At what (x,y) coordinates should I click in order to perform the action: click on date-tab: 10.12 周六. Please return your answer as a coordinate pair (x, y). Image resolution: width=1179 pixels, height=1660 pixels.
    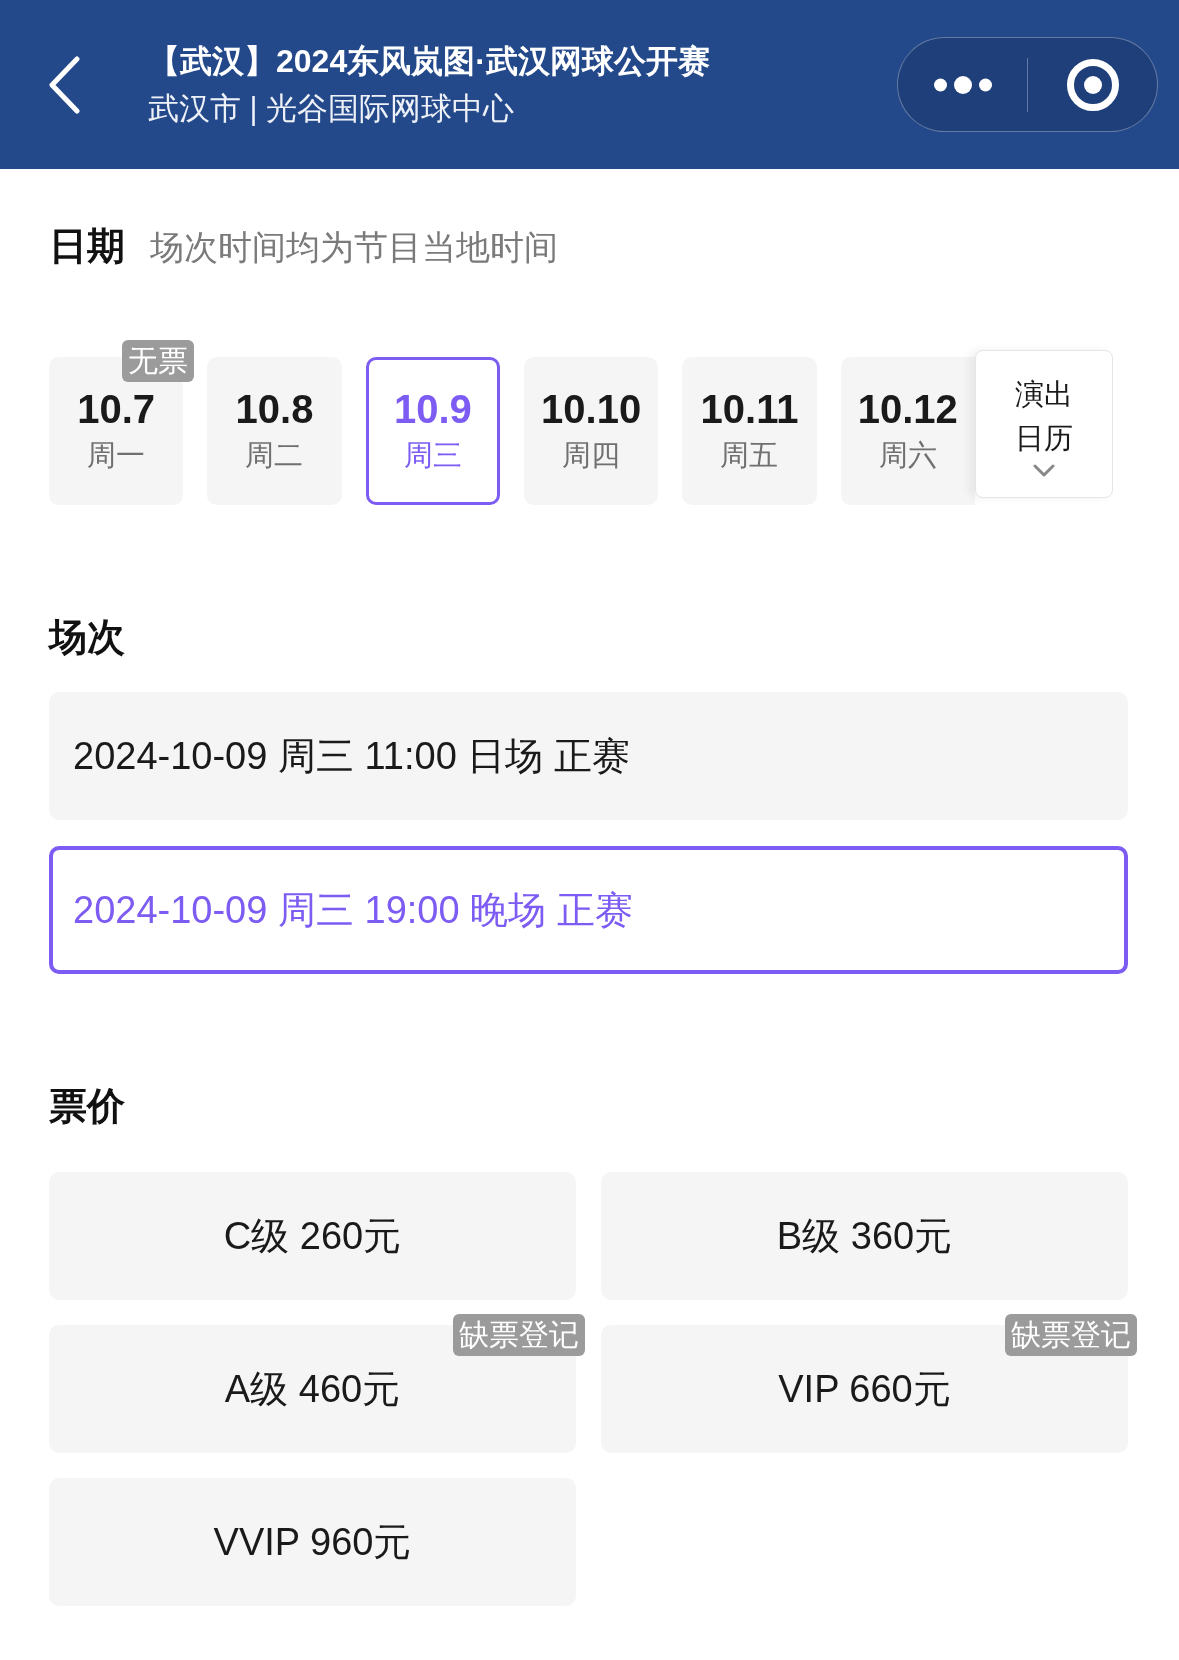
    Looking at the image, I should click on (907, 431).